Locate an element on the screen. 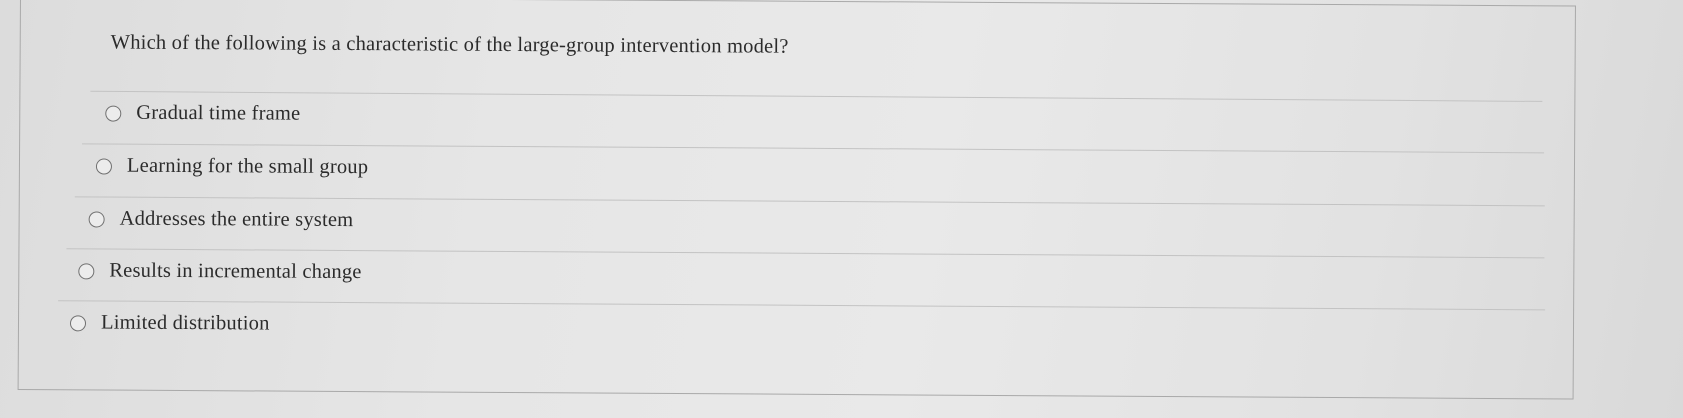 This screenshot has height=418, width=1683. answer-label: Gradual time frame is located at coordinates (218, 114).